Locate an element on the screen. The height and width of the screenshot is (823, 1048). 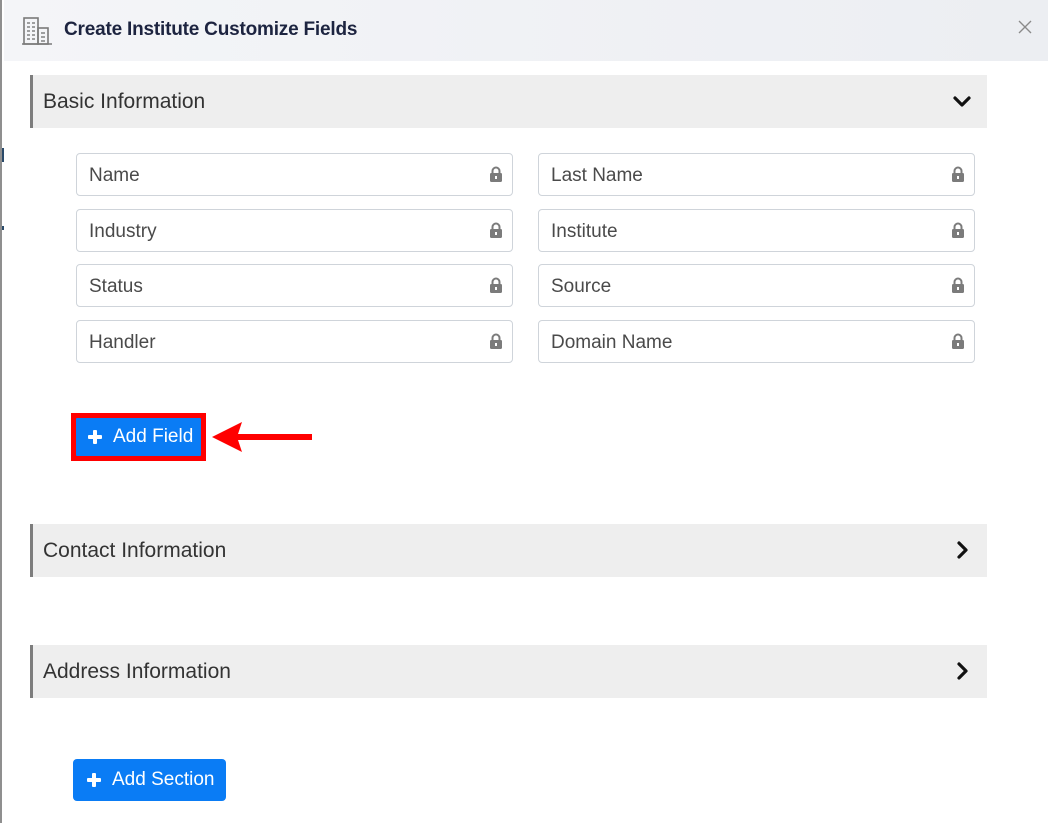
section-label: Basic Information is located at coordinates (124, 101).